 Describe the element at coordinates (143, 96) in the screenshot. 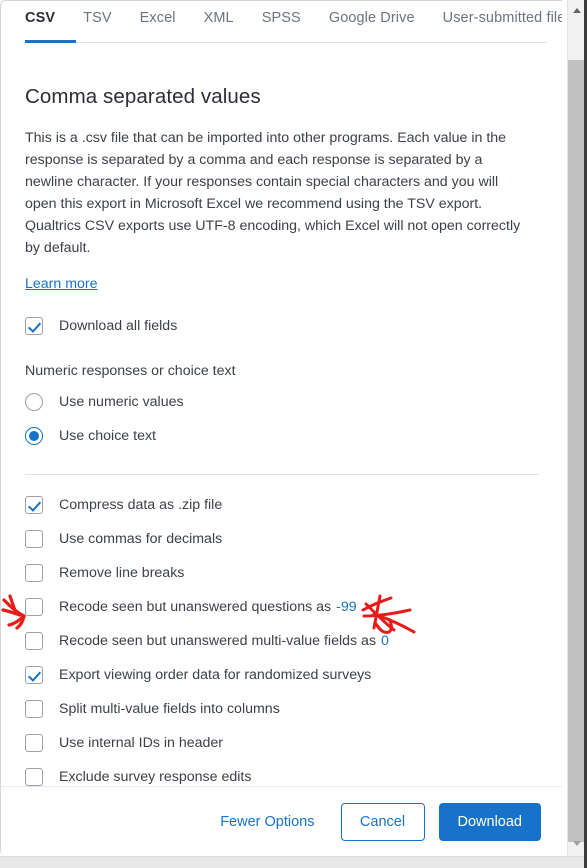

I see `page-title: Comma separated values` at that location.